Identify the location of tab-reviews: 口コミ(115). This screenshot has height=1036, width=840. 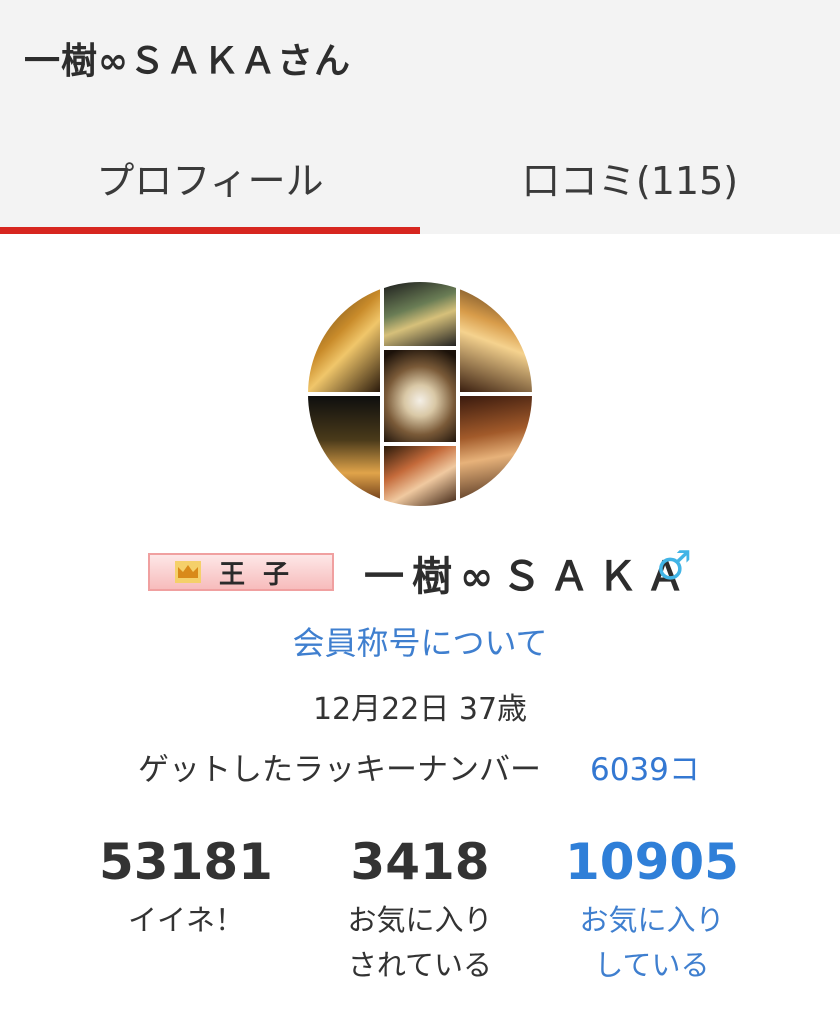
(630, 177).